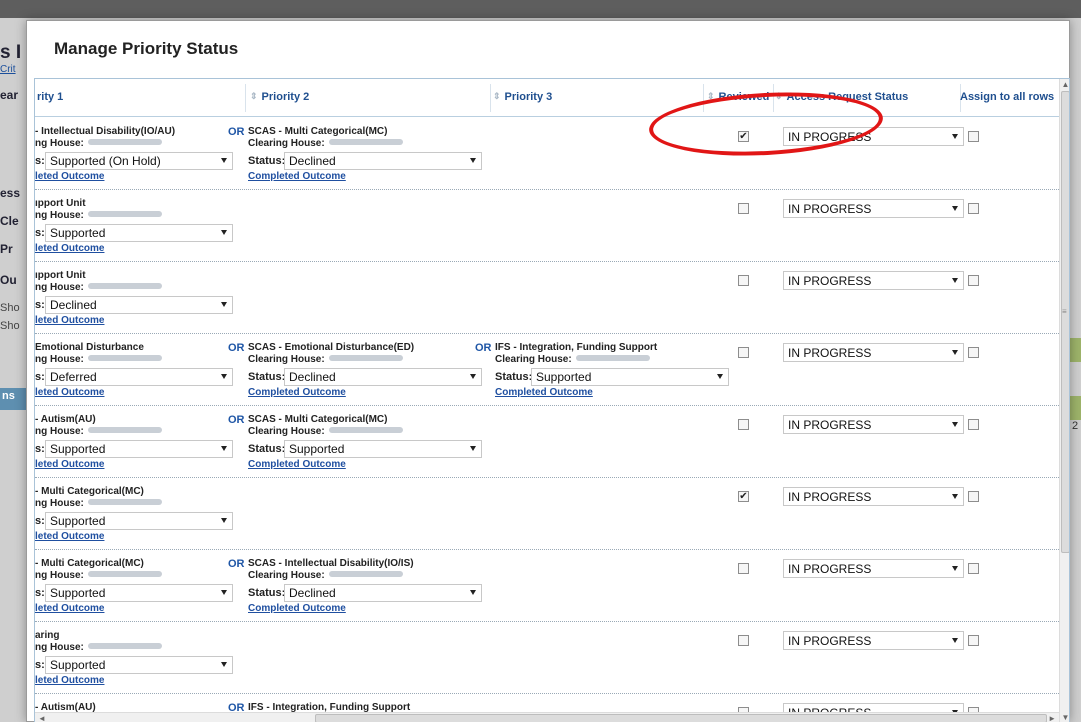 This screenshot has width=1081, height=722. I want to click on redacted-value, so click(365, 358).